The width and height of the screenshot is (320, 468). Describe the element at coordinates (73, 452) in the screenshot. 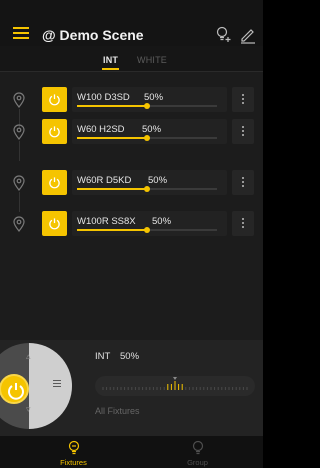

I see `nav-fixtures: Fixtures` at that location.